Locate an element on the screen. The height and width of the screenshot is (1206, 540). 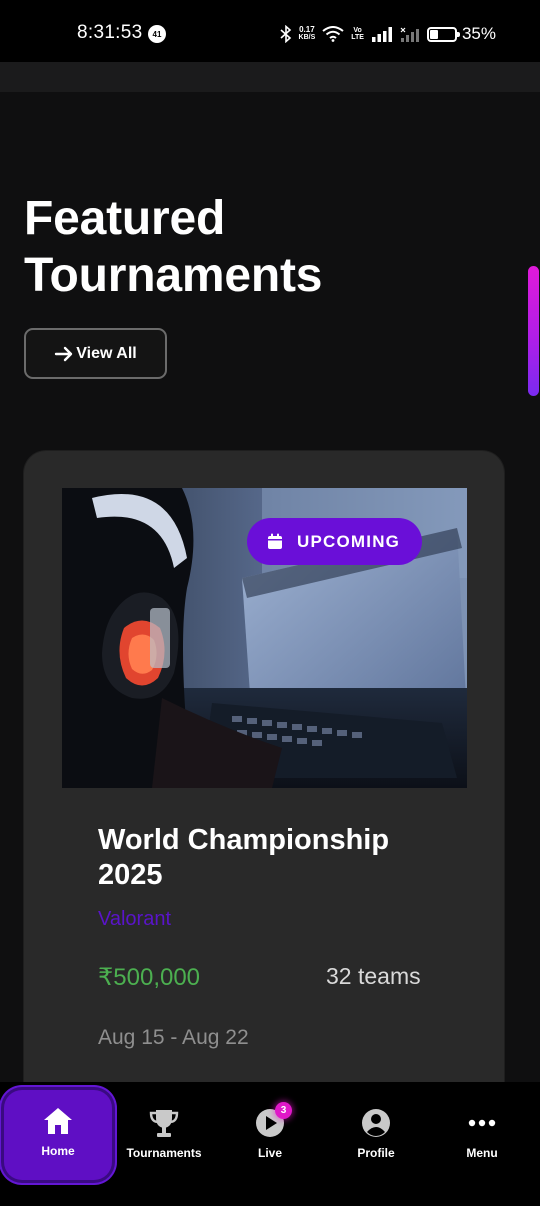
nav-label-menu: Menu is located at coordinates (482, 1153).